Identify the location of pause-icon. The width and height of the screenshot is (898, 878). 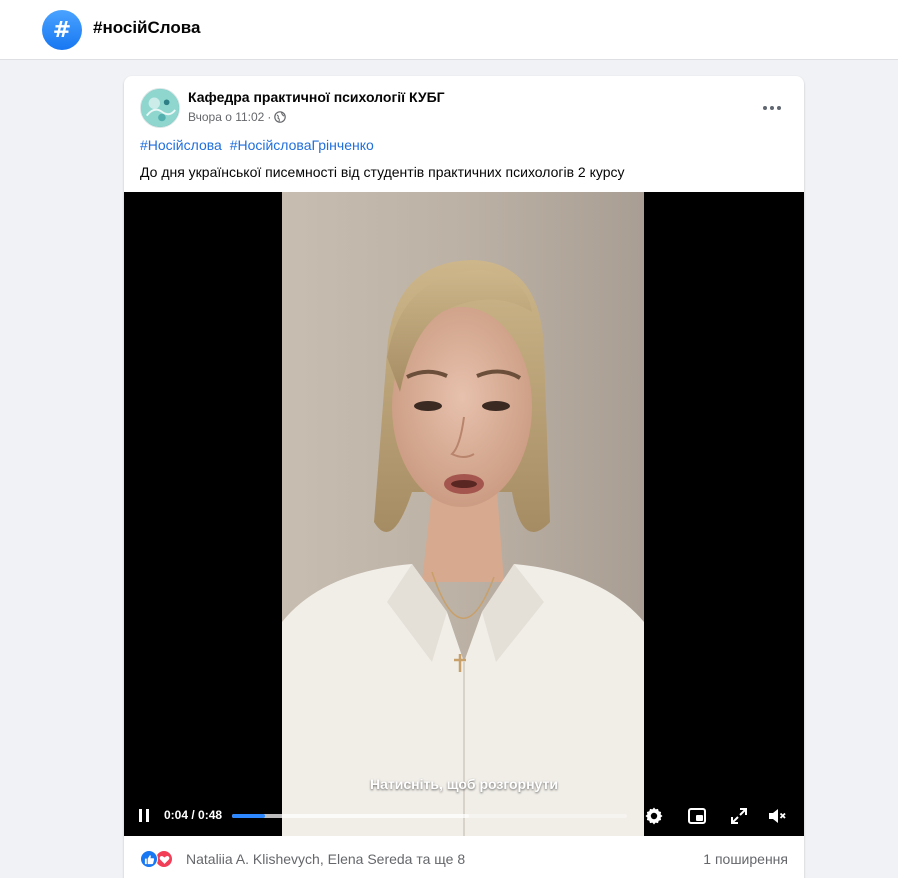
(145, 816).